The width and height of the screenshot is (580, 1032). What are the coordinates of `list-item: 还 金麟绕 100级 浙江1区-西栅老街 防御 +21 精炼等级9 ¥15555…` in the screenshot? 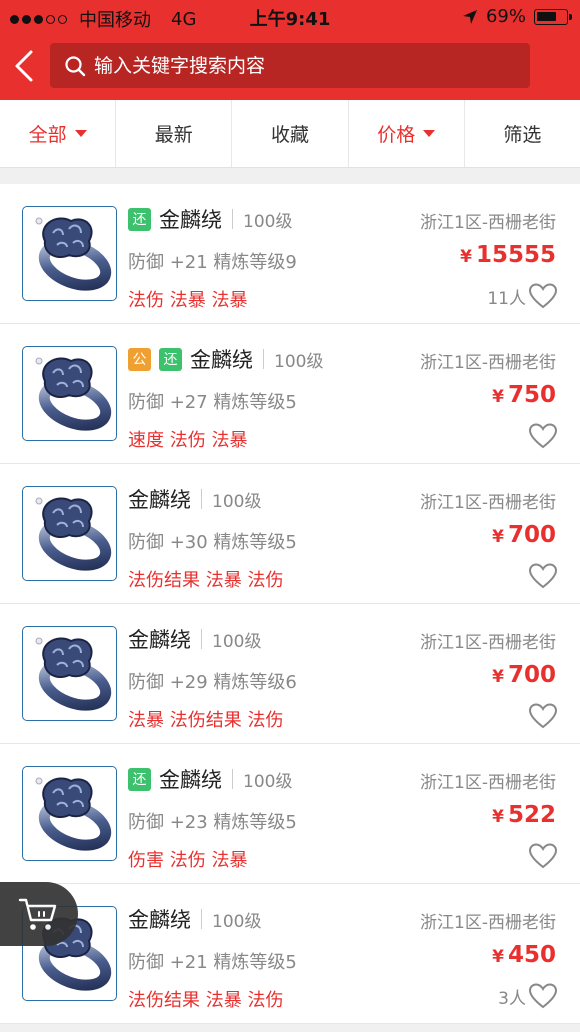 It's located at (290, 254).